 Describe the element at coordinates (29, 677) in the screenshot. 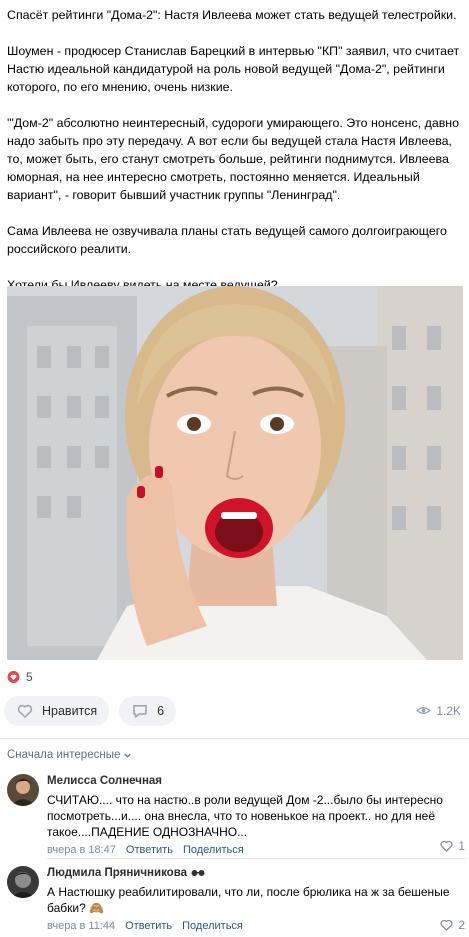

I see `reactions-count: 5` at that location.